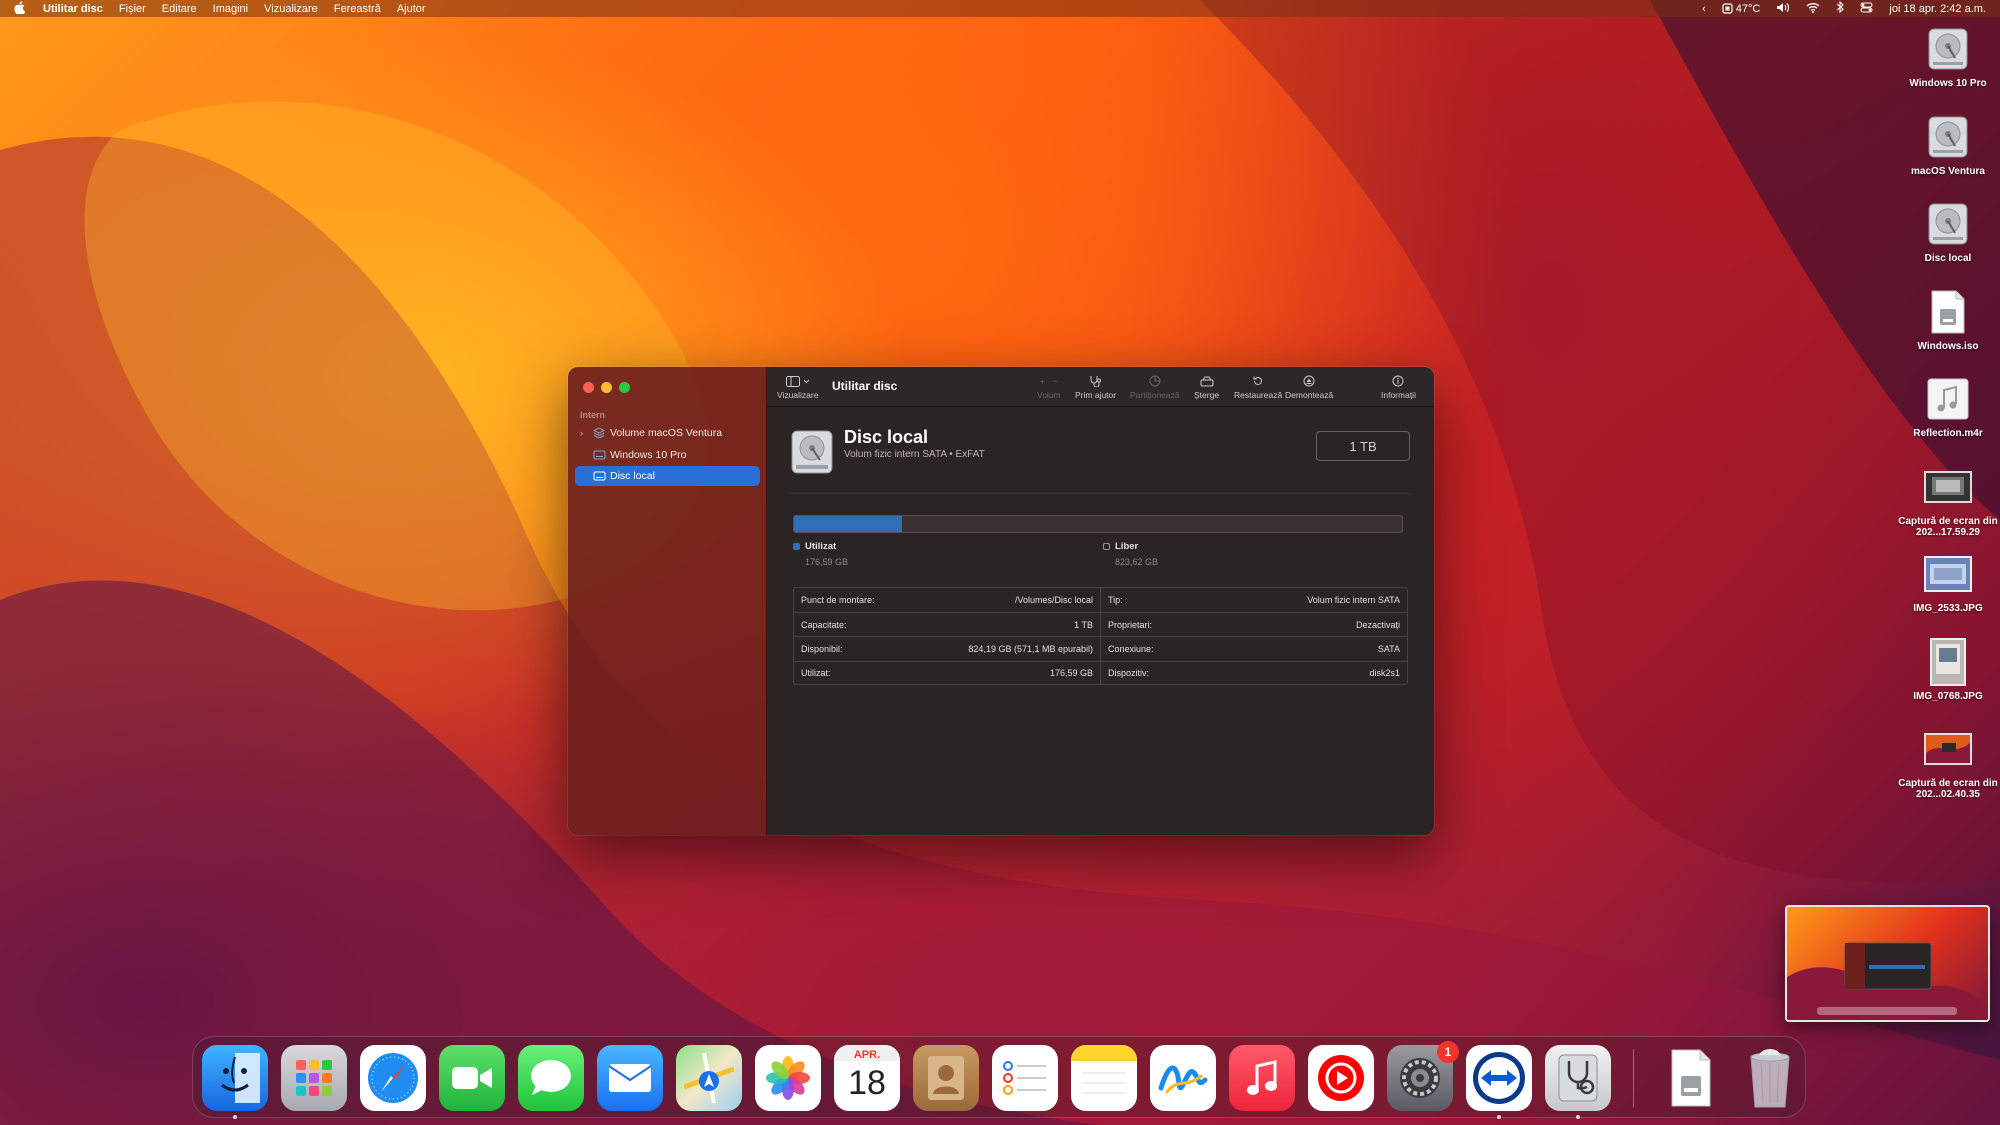 The image size is (2000, 1125). What do you see at coordinates (816, 673) in the screenshot?
I see `info-key: Utilizat:` at bounding box center [816, 673].